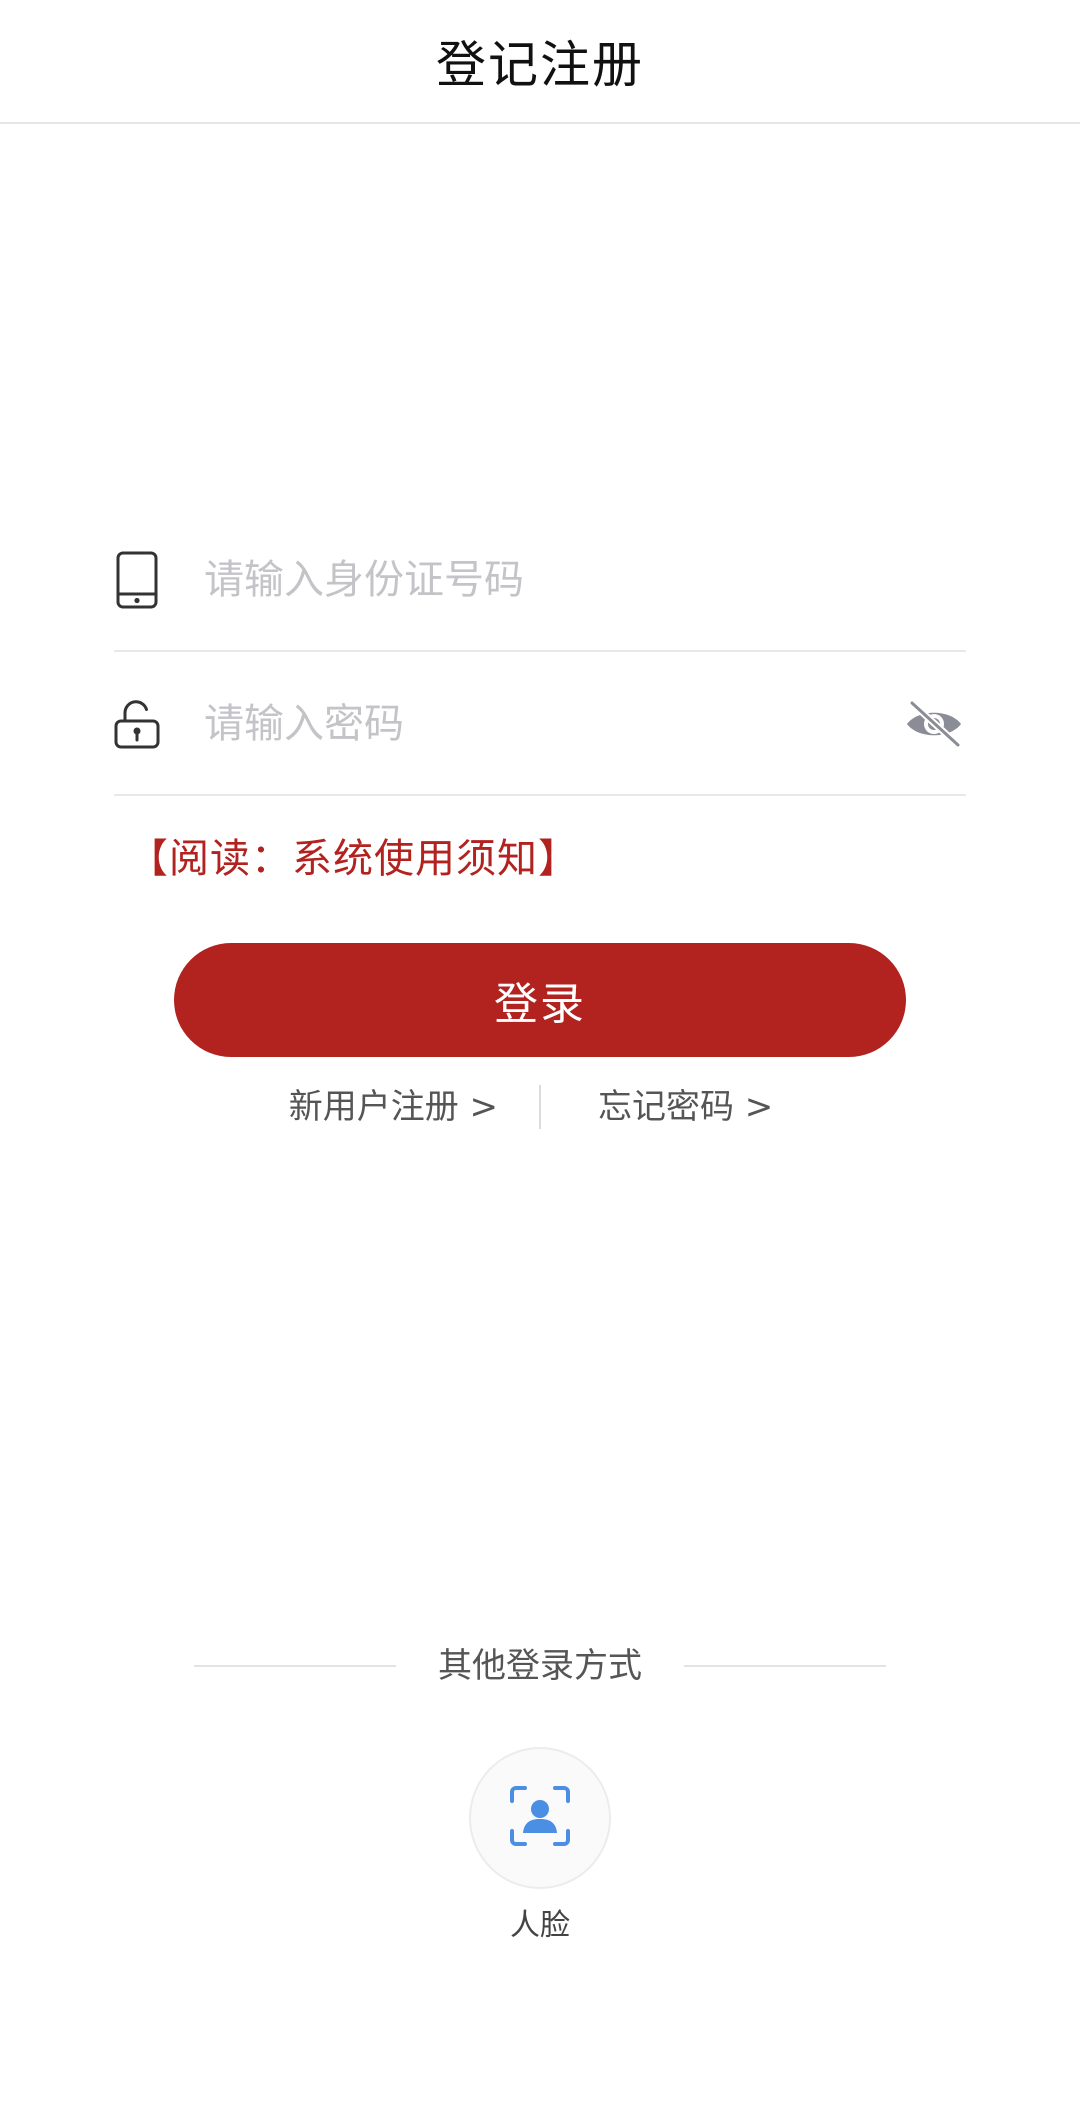 The width and height of the screenshot is (1080, 2124). I want to click on forgot-password-link: 忘记密码 >, so click(685, 1107).